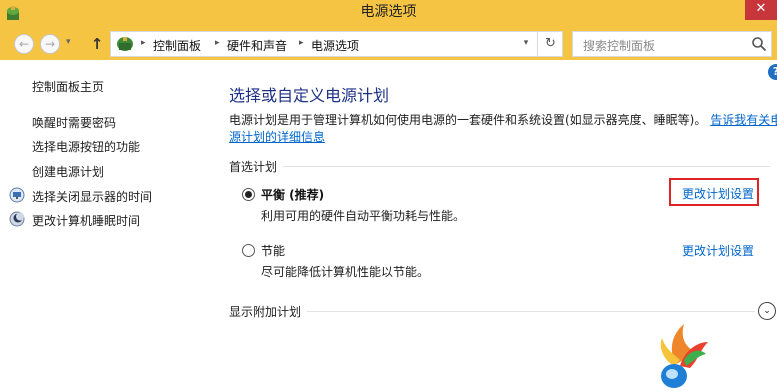 This screenshot has height=391, width=777. What do you see at coordinates (273, 250) in the screenshot?
I see `plan-power-saver-name: 节能` at bounding box center [273, 250].